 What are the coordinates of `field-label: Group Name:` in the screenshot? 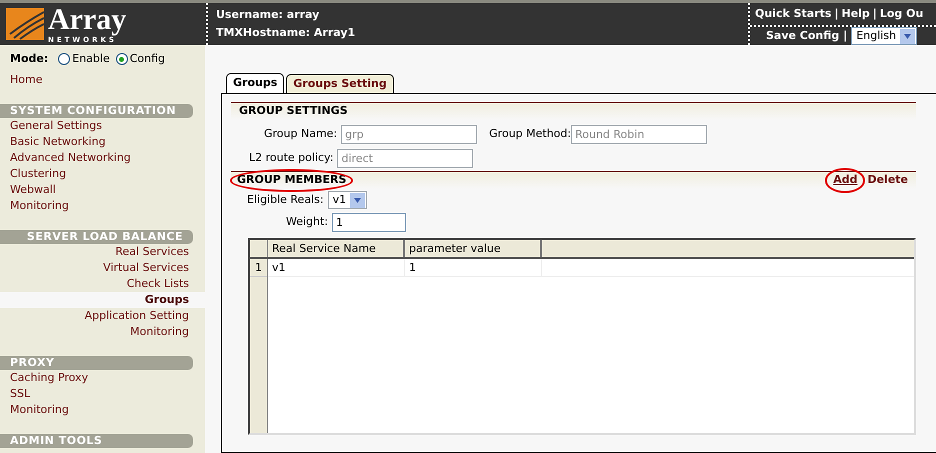 It's located at (301, 134).